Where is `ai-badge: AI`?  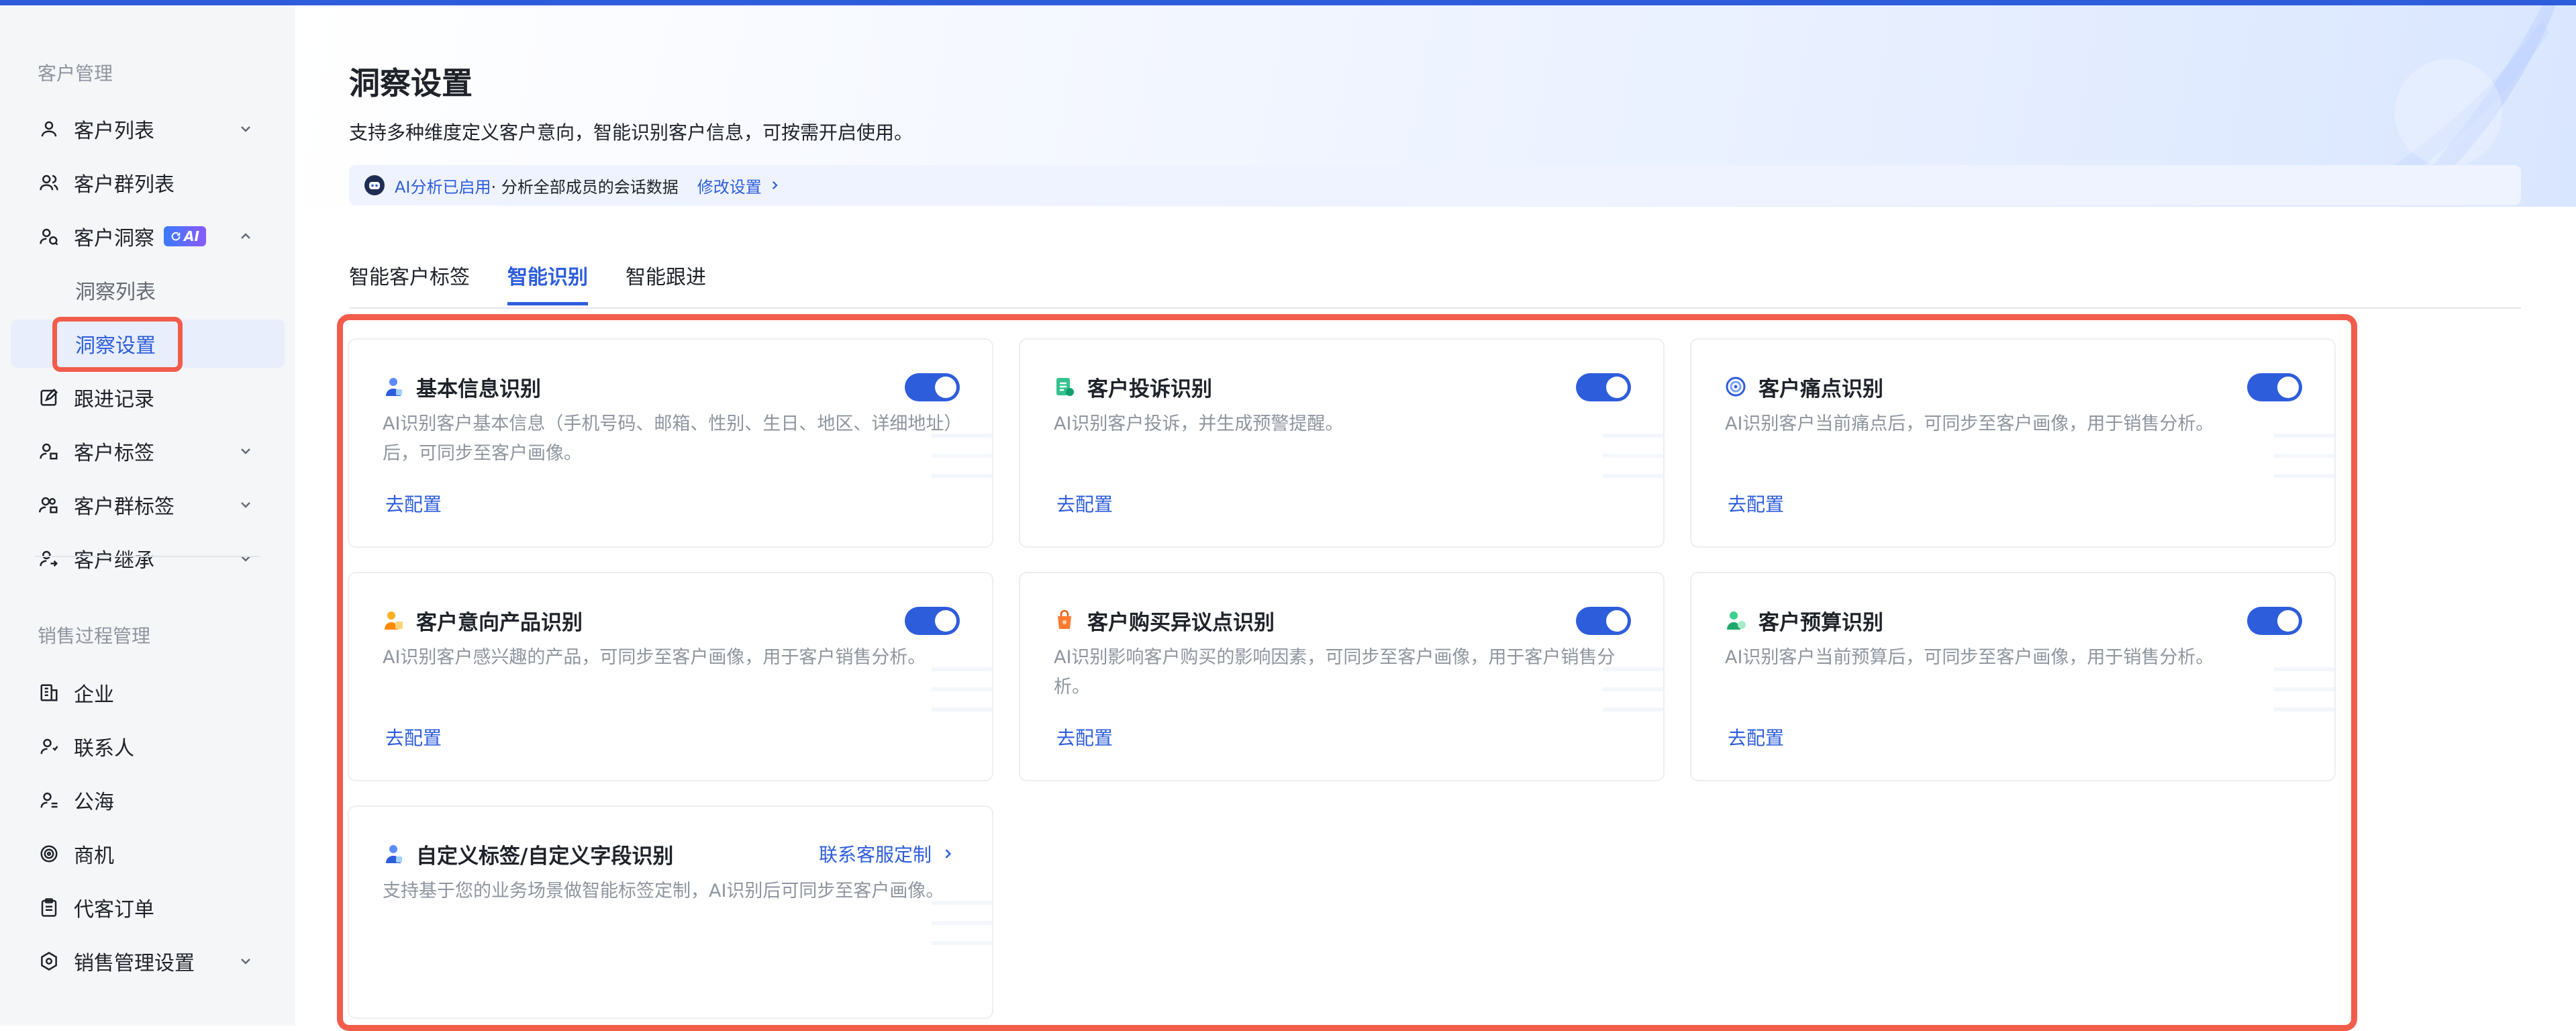 ai-badge: AI is located at coordinates (185, 236).